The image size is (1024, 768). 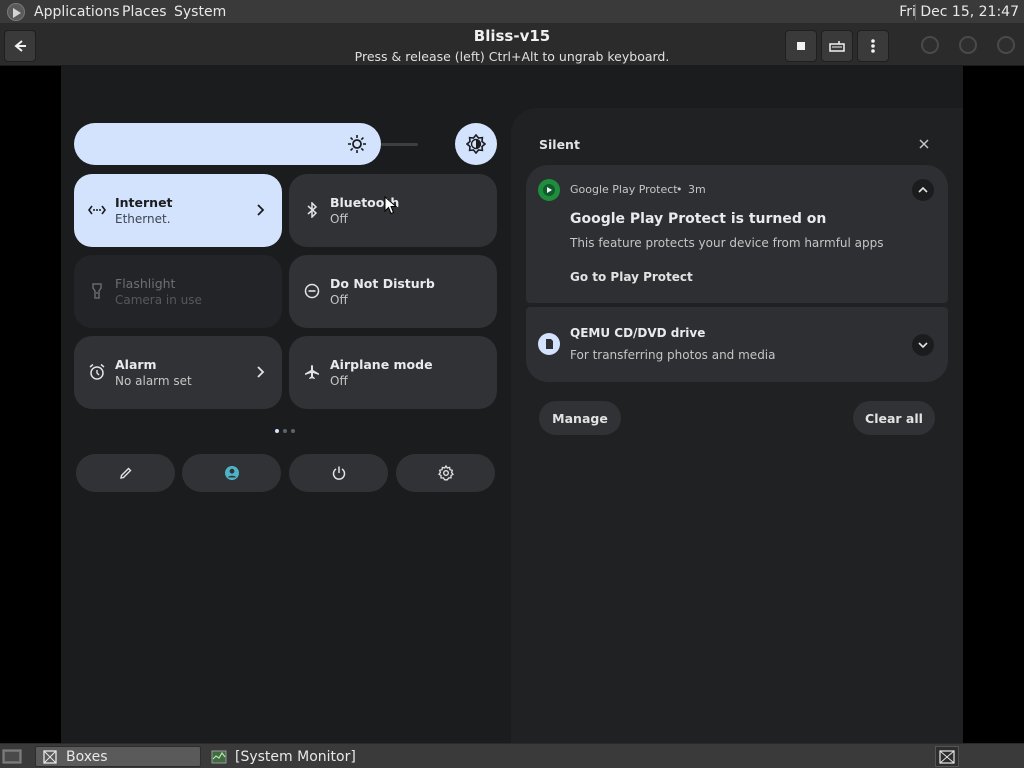 I want to click on play-protect-icon, so click(x=549, y=190).